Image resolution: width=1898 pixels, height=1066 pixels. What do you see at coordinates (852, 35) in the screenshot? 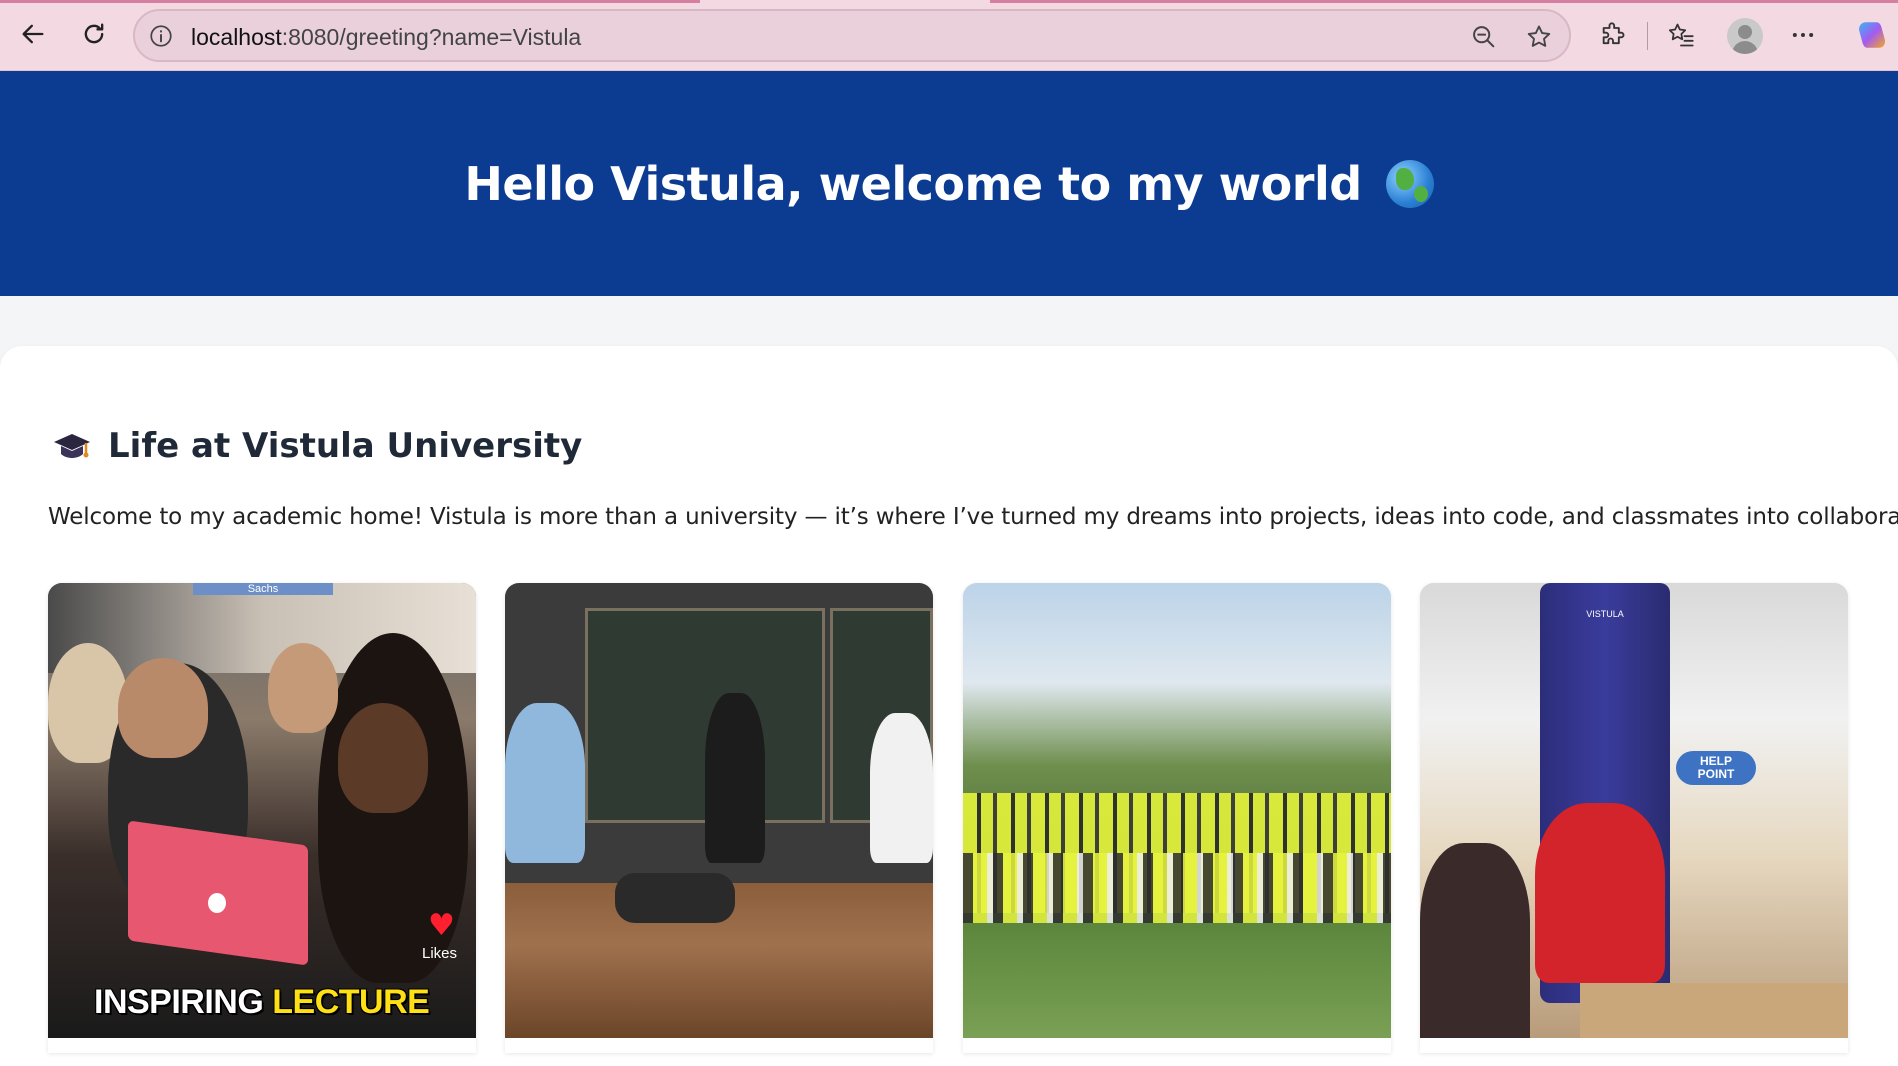
I see `address-bar: localhost:8080/greeting?name=Vistula` at bounding box center [852, 35].